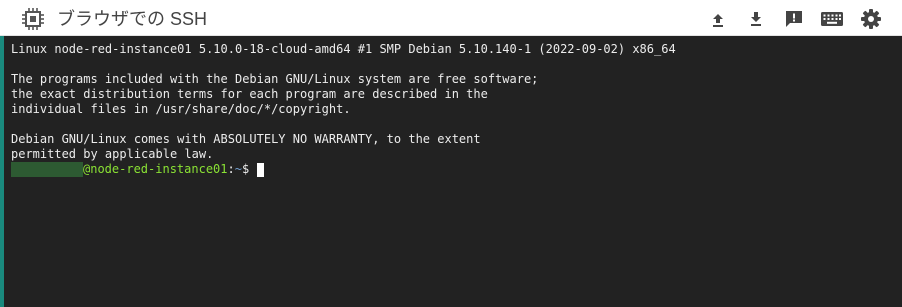  Describe the element at coordinates (47, 169) in the screenshot. I see `redacted-username` at that location.